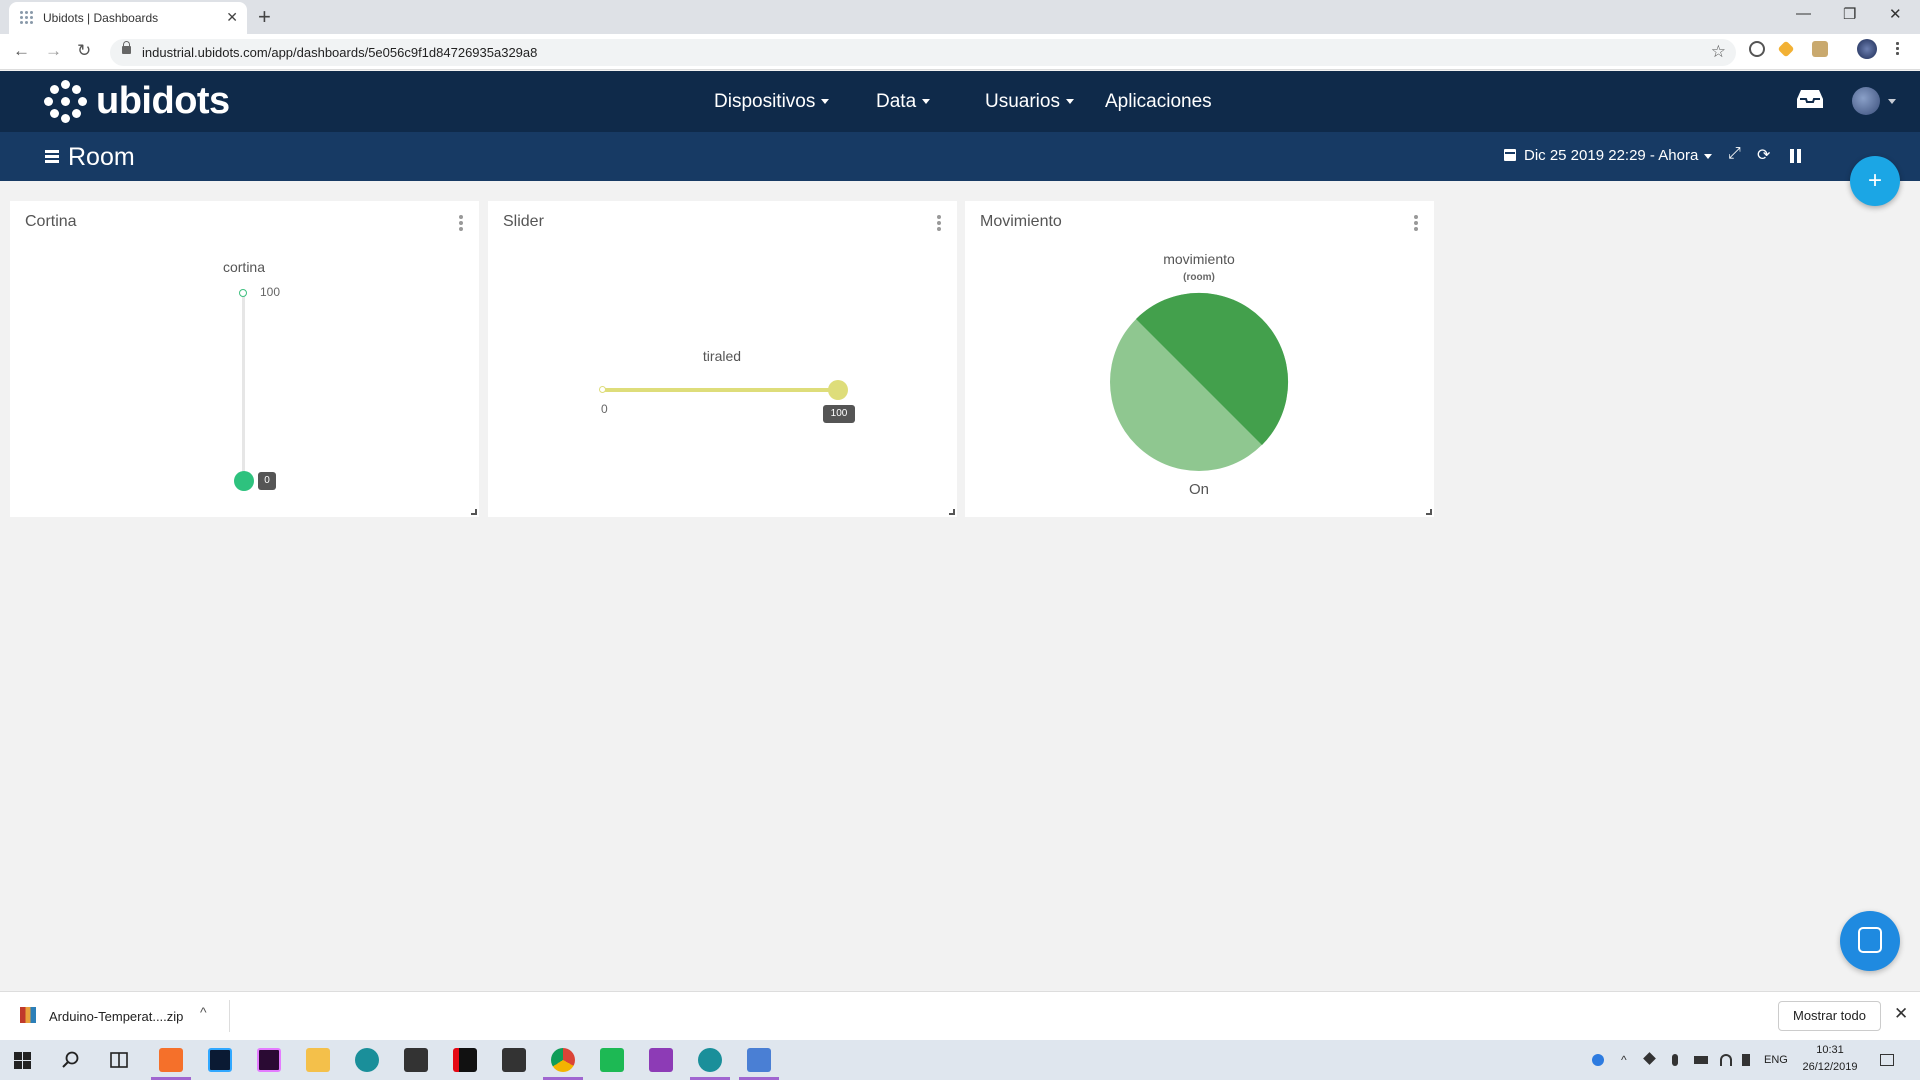 The image size is (1920, 1080). I want to click on widget-slider: Slider tiraled 0 100, so click(722, 359).